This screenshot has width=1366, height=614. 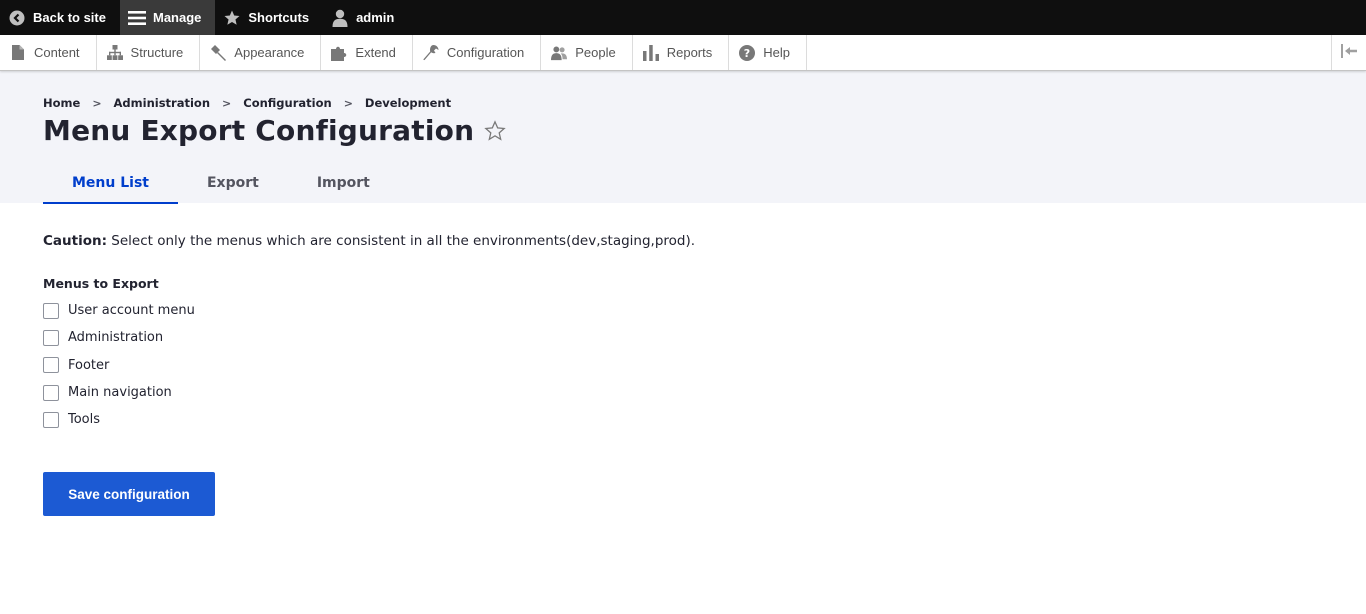 What do you see at coordinates (69, 17) in the screenshot?
I see `back-to-site-label: Back to site` at bounding box center [69, 17].